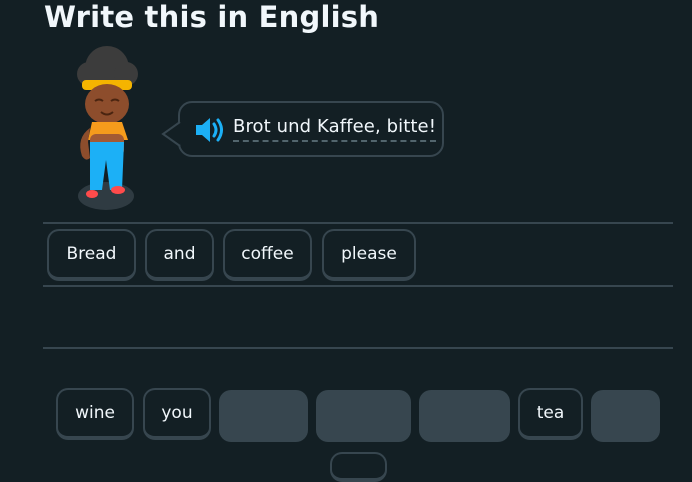 The width and height of the screenshot is (692, 482). I want to click on answer-line-top, so click(358, 223).